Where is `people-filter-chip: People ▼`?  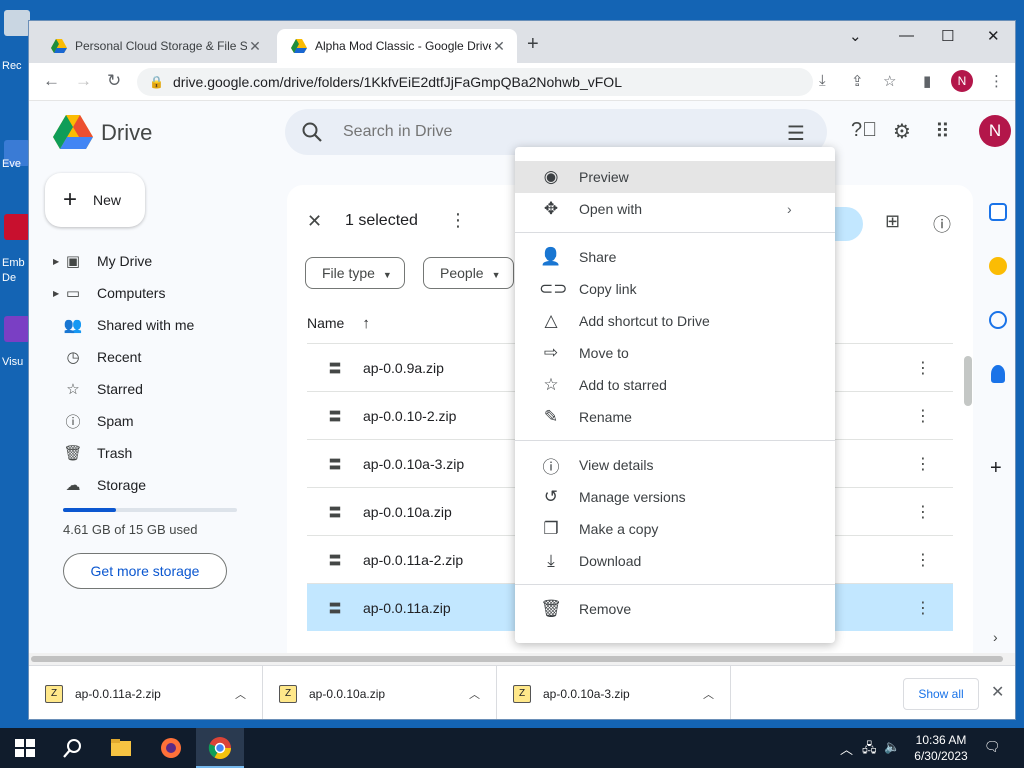 people-filter-chip: People ▼ is located at coordinates (468, 273).